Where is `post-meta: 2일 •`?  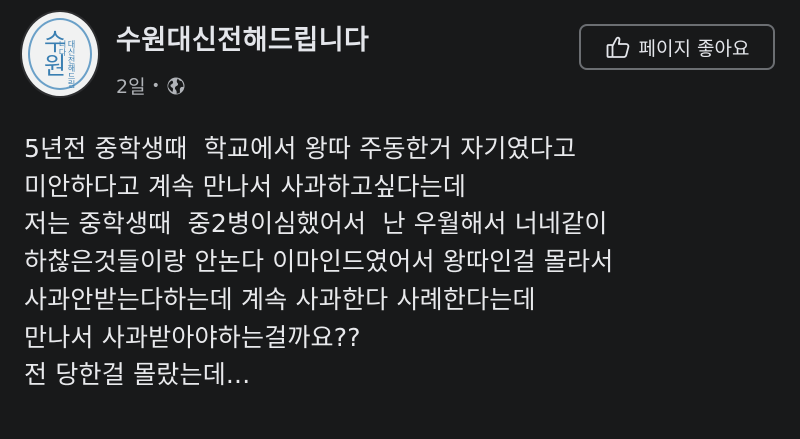 post-meta: 2일 • is located at coordinates (151, 85).